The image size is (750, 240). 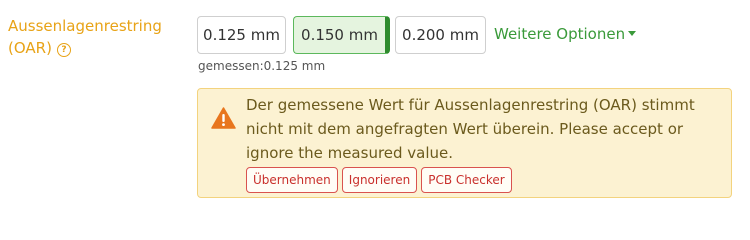 I want to click on question-circle-icon: ?, so click(x=63, y=50).